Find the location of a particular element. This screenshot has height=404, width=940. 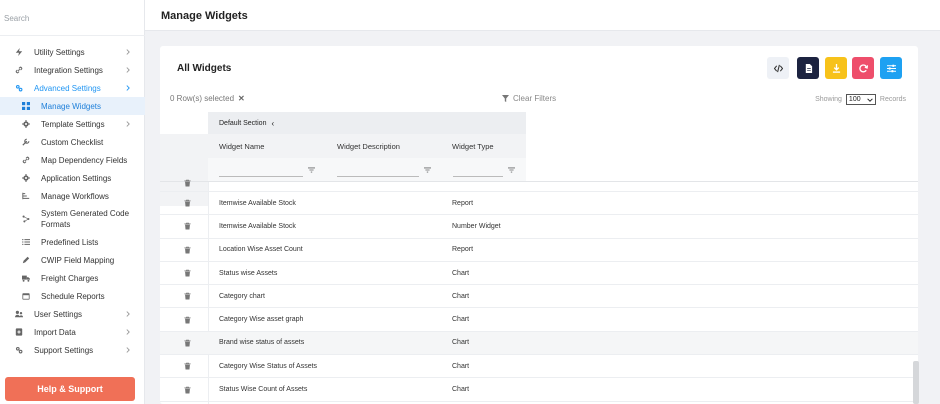

sidebar-item-custom-checklist: Custom Checklist is located at coordinates (72, 142).